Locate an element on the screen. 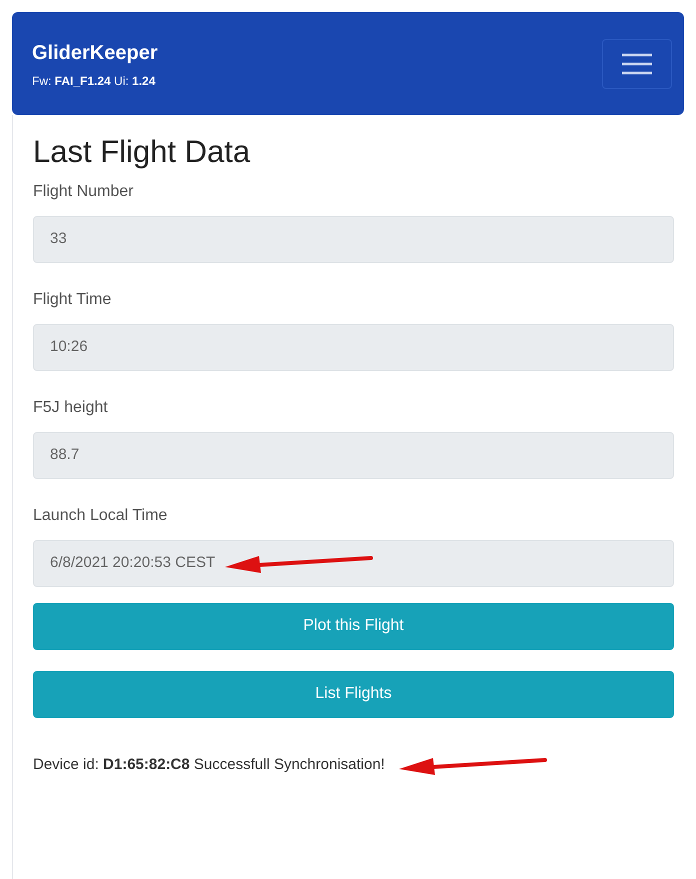 The width and height of the screenshot is (696, 879). input-field: 6/8/2021 20:20:53 CEST is located at coordinates (353, 563).